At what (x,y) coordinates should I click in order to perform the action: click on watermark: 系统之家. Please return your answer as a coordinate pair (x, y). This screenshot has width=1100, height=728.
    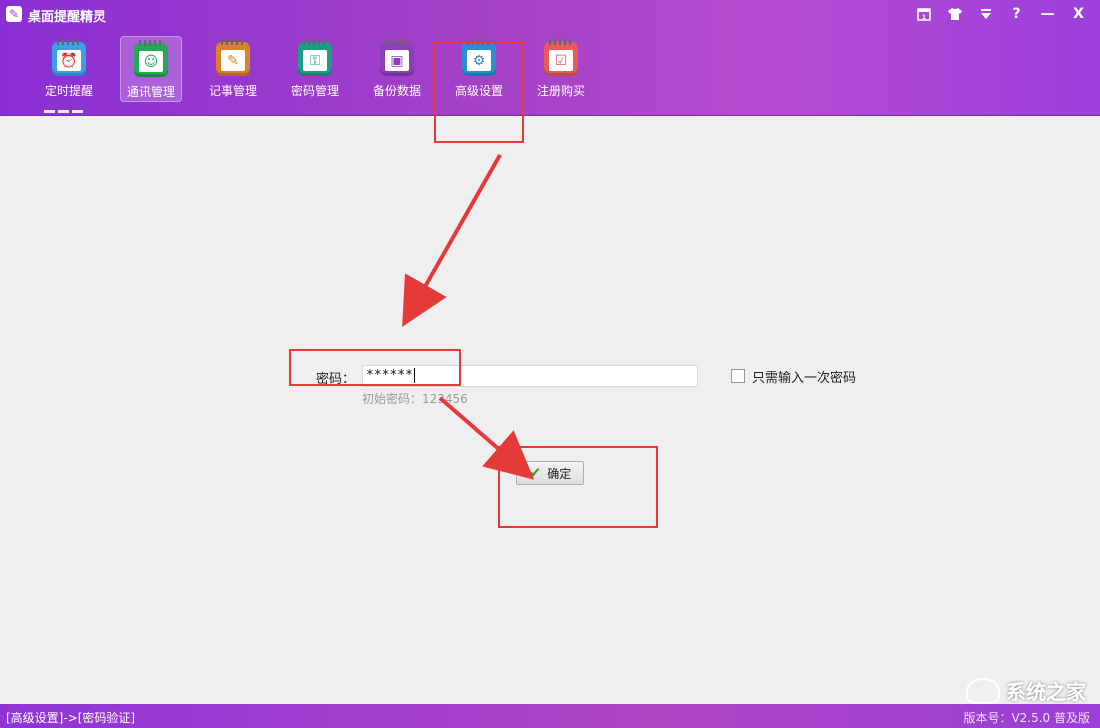
    Looking at the image, I should click on (1026, 690).